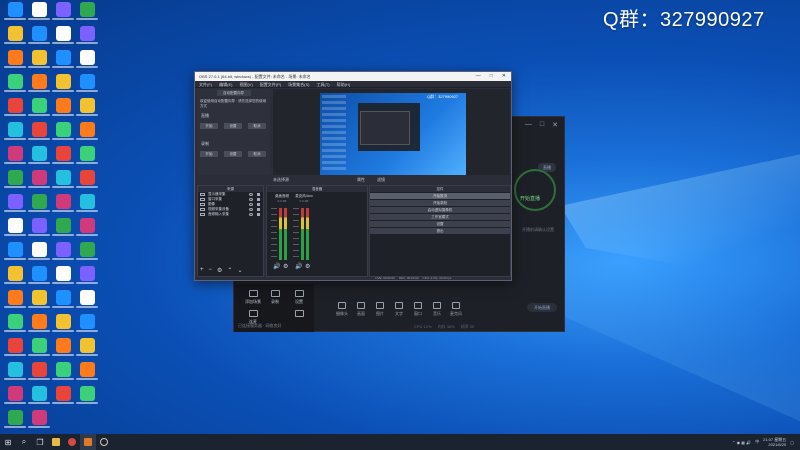 The width and height of the screenshot is (800, 450). Describe the element at coordinates (391, 132) in the screenshot. I see `preview-canvas: Q群：327990927` at that location.